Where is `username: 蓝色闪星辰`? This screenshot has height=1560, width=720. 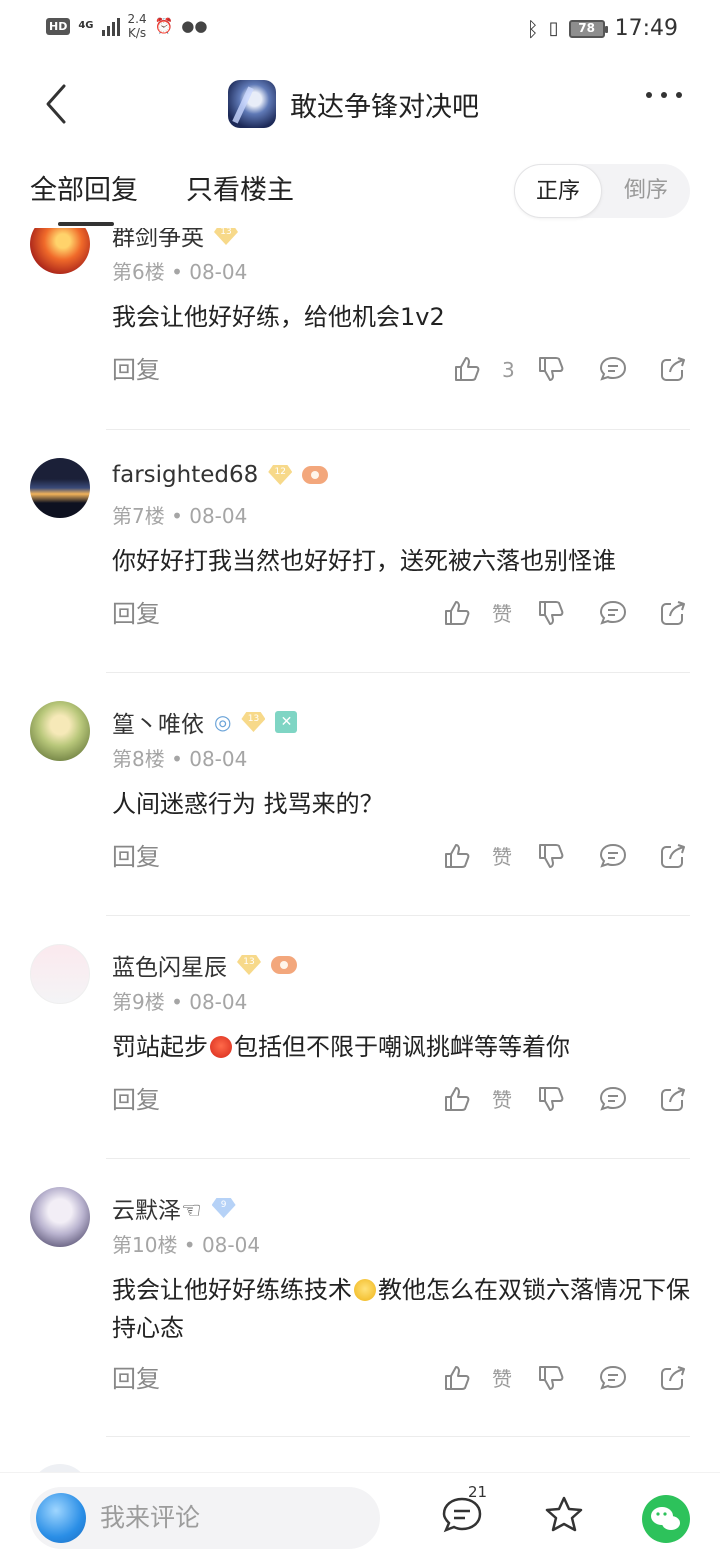 username: 蓝色闪星辰 is located at coordinates (169, 965).